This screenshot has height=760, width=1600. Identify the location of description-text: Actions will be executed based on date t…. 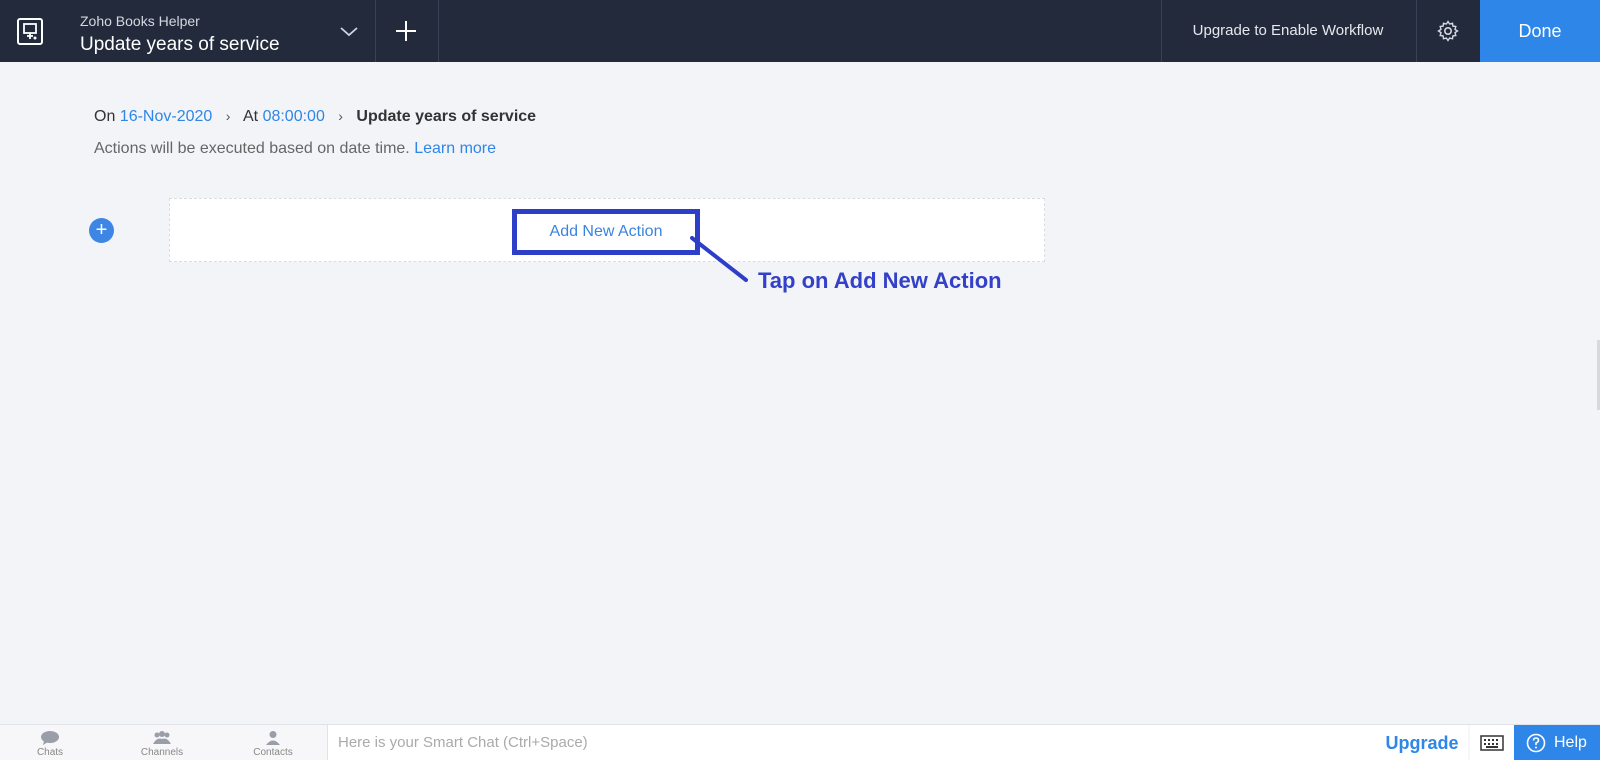
(252, 148).